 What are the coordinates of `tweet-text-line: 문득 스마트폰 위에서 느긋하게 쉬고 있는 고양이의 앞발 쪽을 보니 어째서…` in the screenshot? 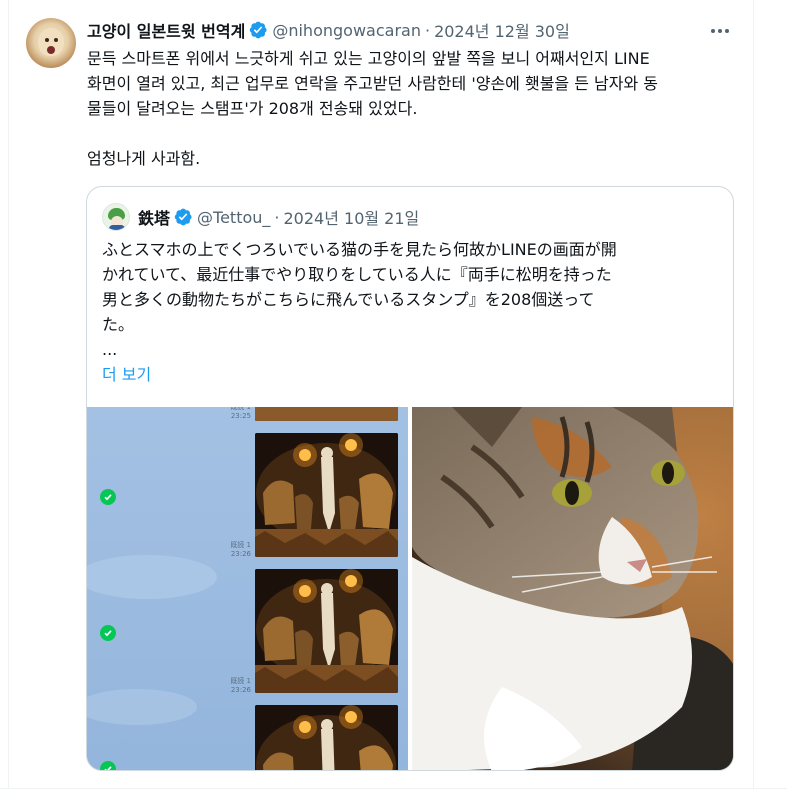 It's located at (368, 58).